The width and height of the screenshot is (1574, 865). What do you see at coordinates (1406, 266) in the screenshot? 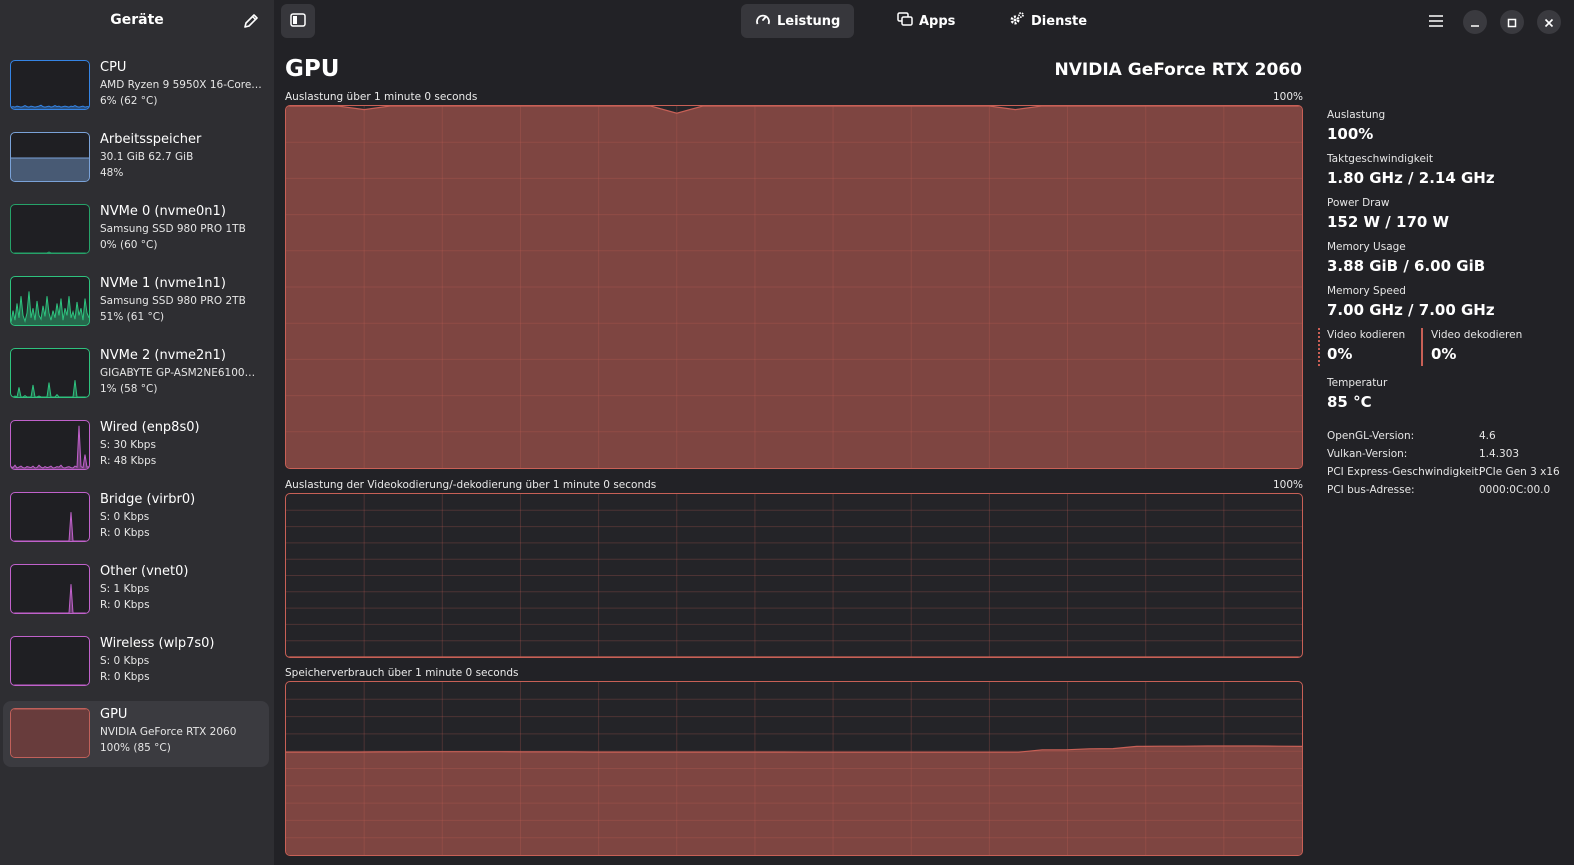
I see `stat-value: 3.88 GiB / 6.00 GiB` at bounding box center [1406, 266].